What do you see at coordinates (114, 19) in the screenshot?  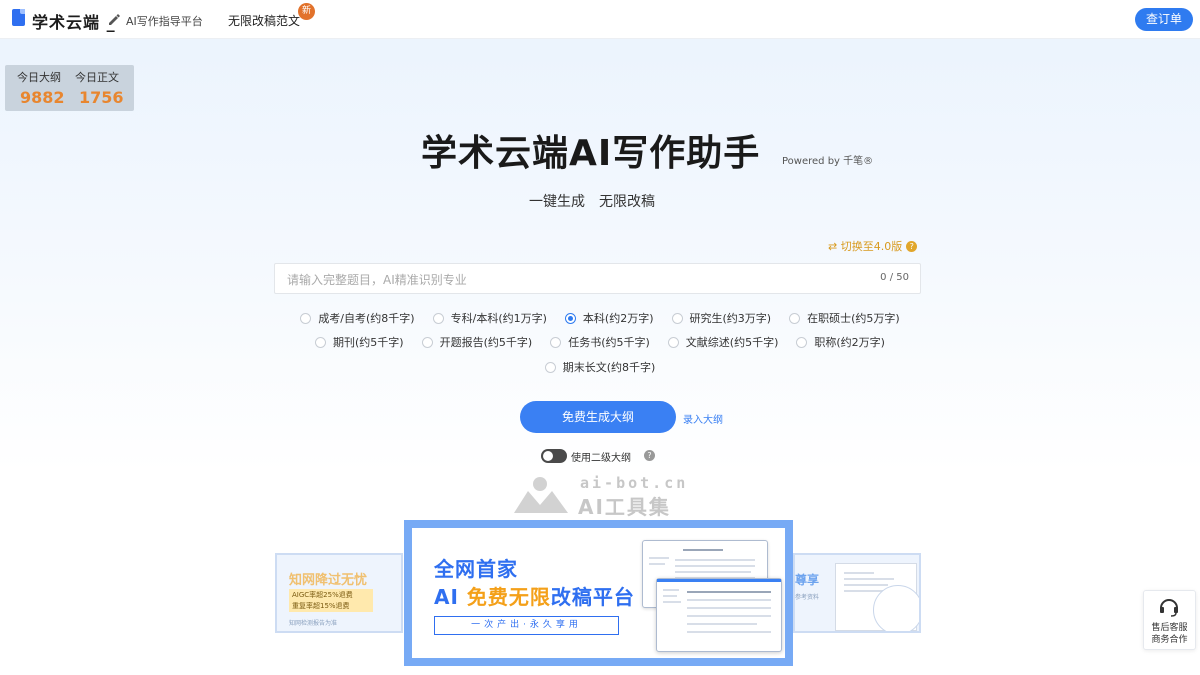 I see `pen-icon` at bounding box center [114, 19].